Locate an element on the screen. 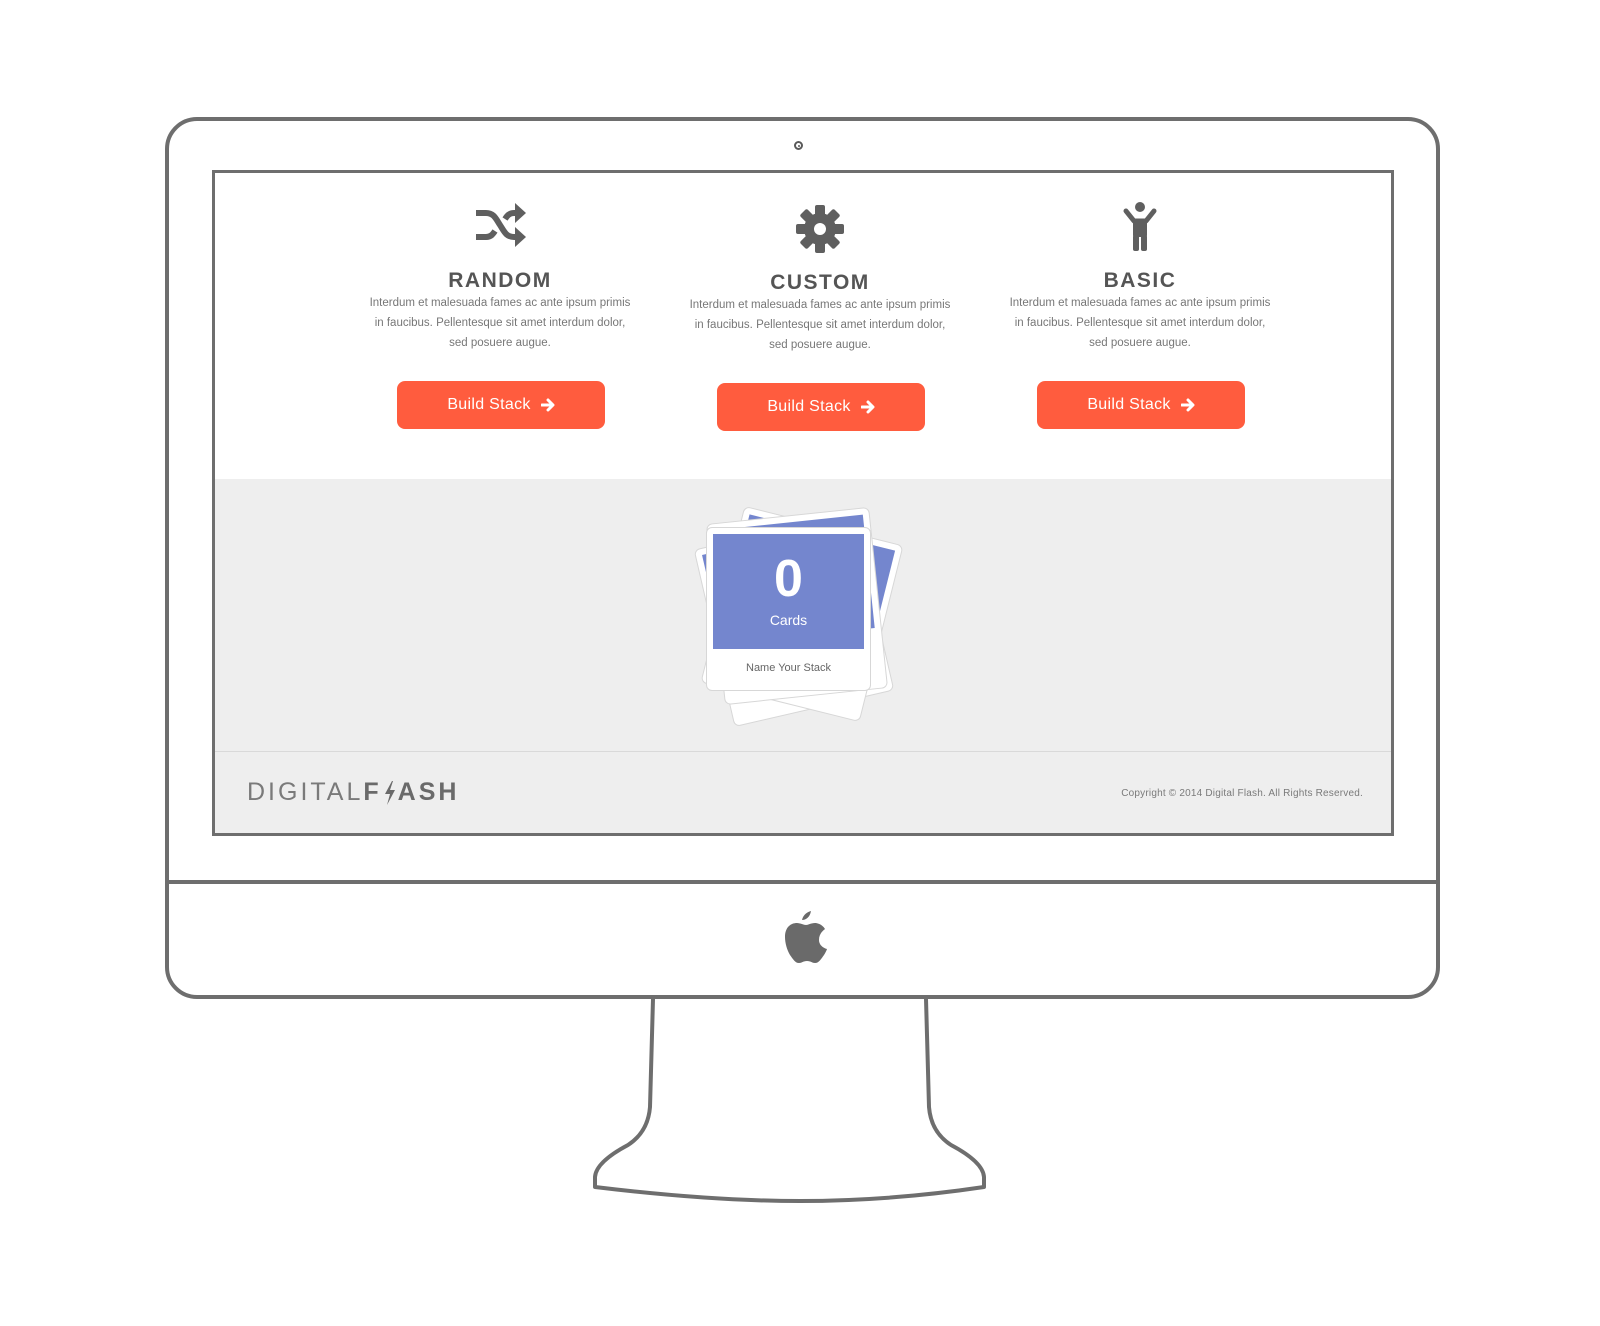 The height and width of the screenshot is (1326, 1600). card-face: 0 Cards is located at coordinates (788, 591).